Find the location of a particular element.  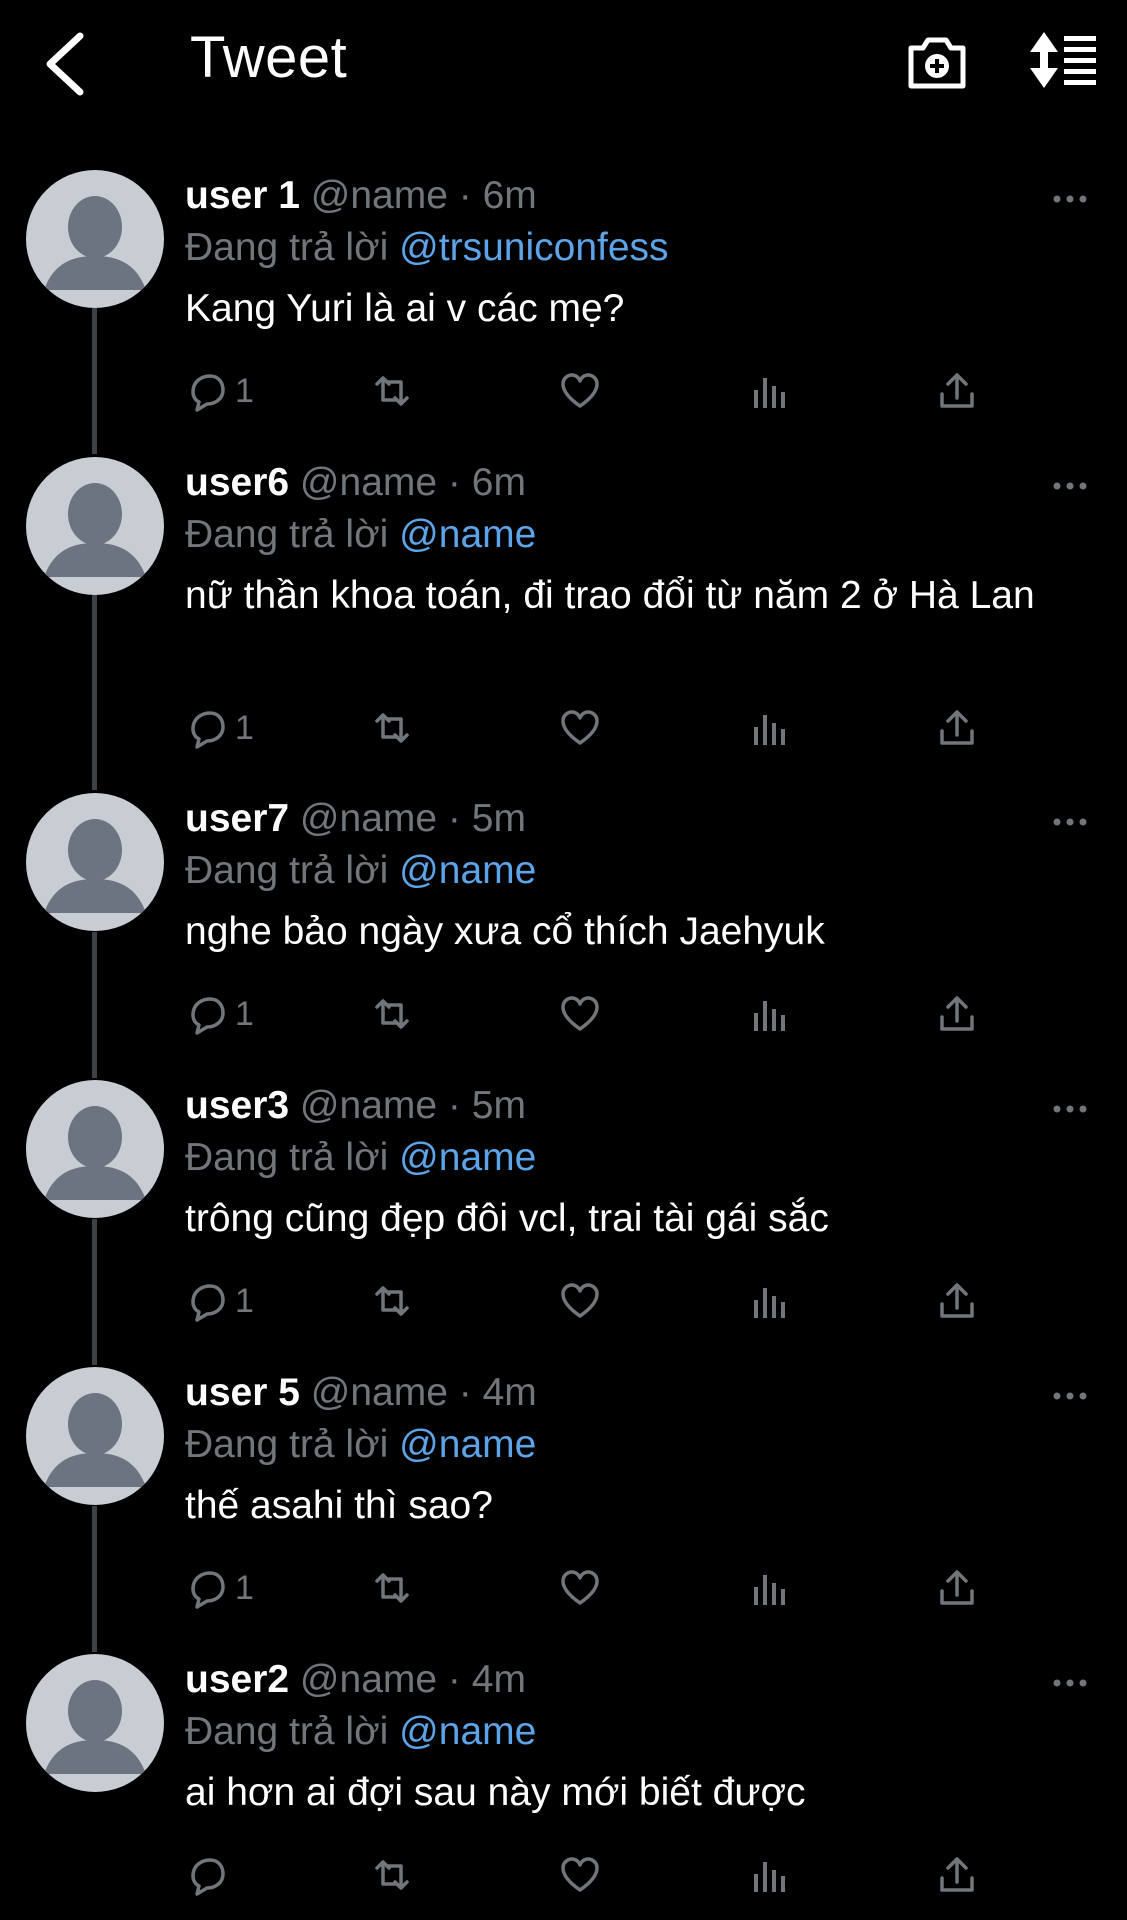

tweet-text: nghe bảo ngày xưa cổ thích Jaehyuk is located at coordinates (505, 931).